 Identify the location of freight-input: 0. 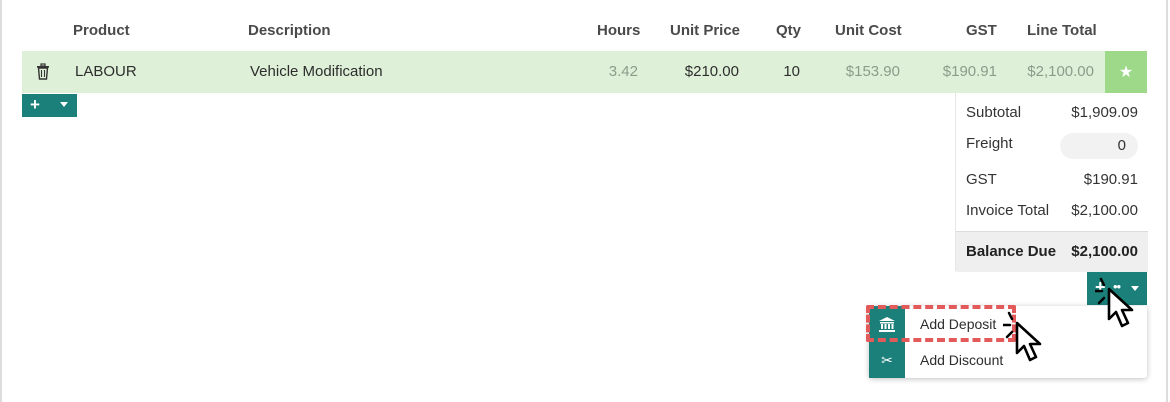
(1099, 146).